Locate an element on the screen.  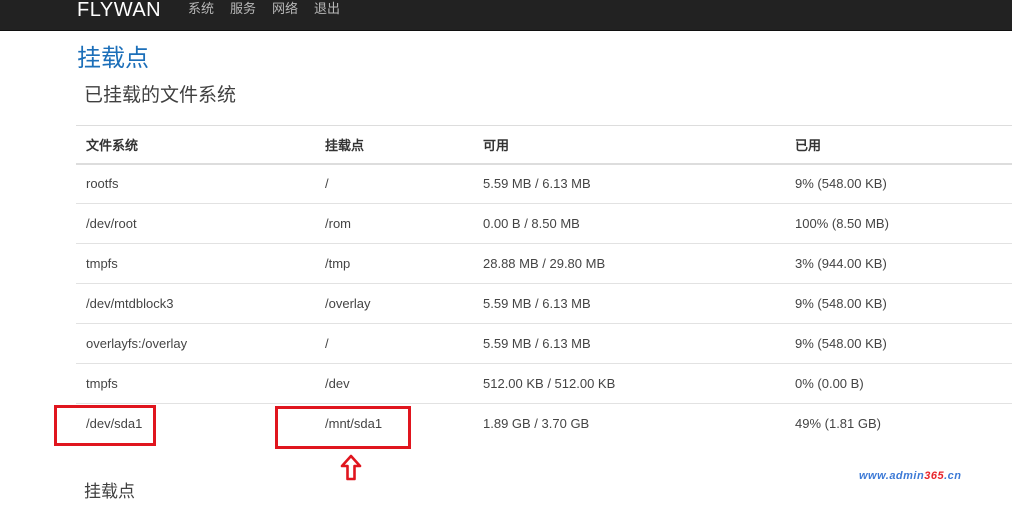
section-title-mounted-filesystems: 已挂载的文件系统 is located at coordinates (160, 95).